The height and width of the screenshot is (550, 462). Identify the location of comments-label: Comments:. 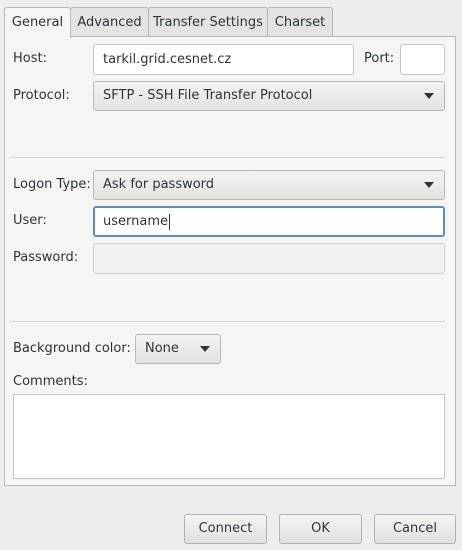
(50, 381).